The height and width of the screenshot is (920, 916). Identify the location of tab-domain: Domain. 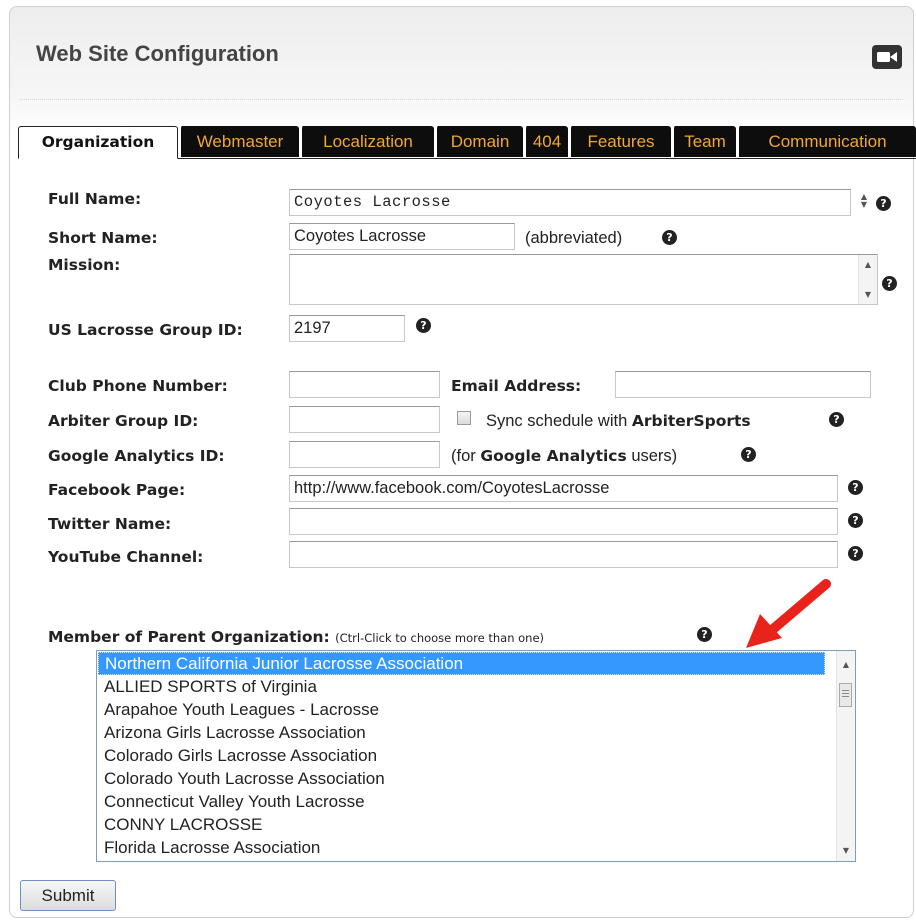
(479, 141).